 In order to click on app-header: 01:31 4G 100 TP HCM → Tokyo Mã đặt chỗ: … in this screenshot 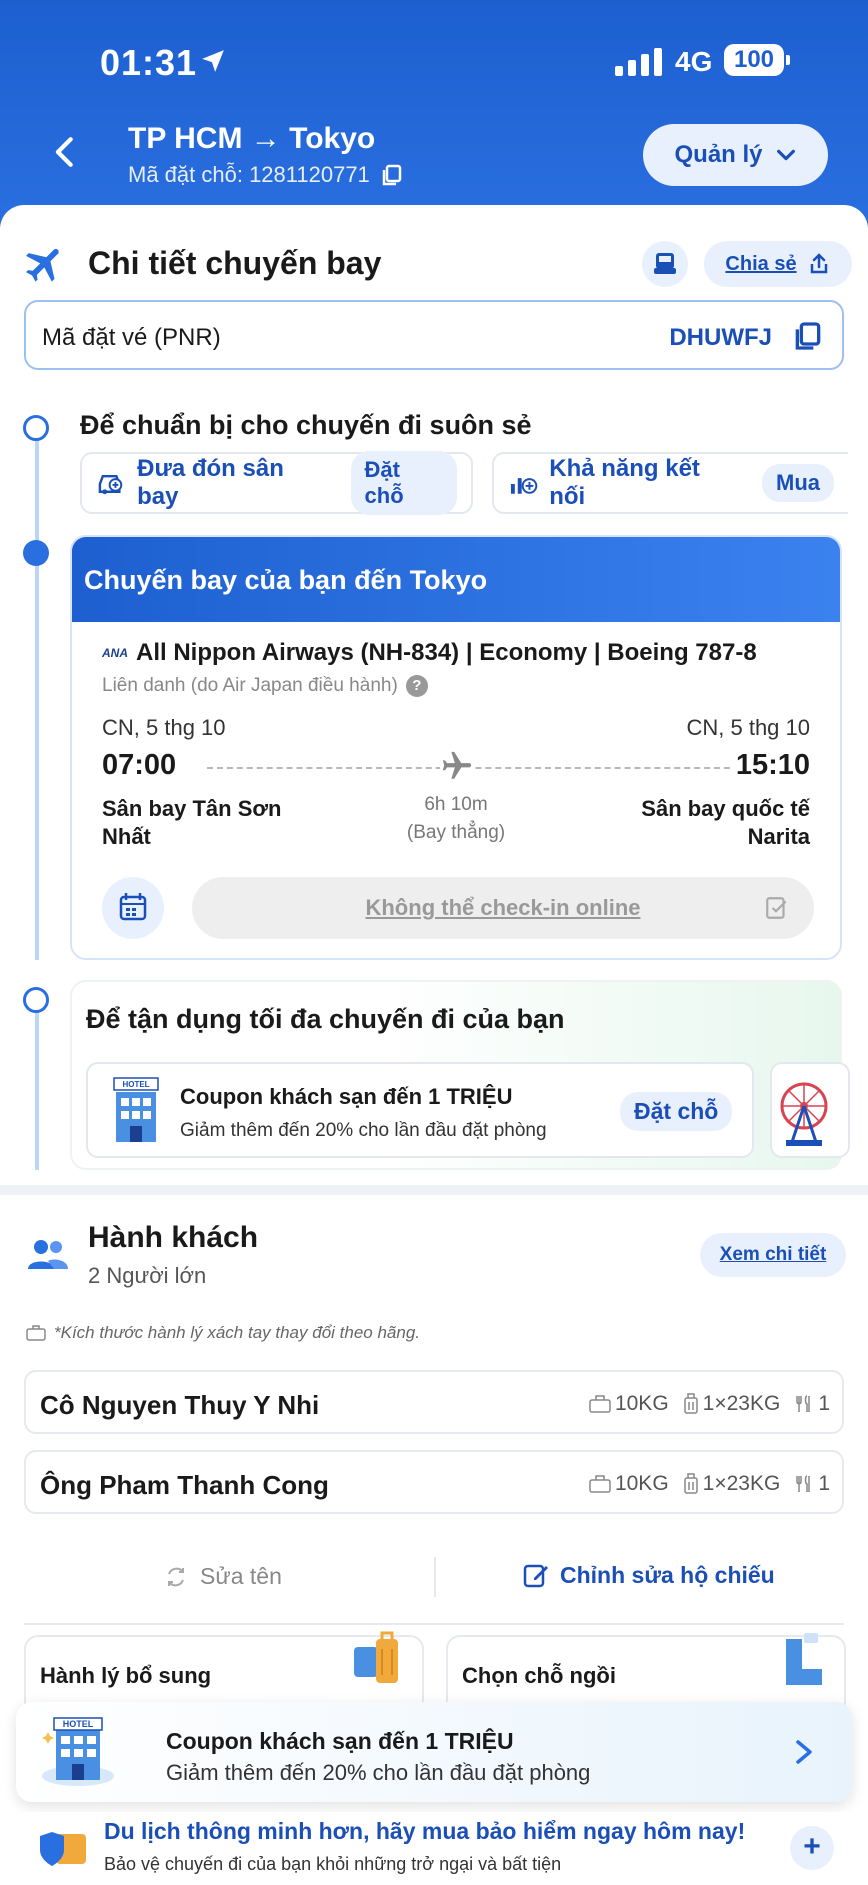, I will do `click(434, 115)`.